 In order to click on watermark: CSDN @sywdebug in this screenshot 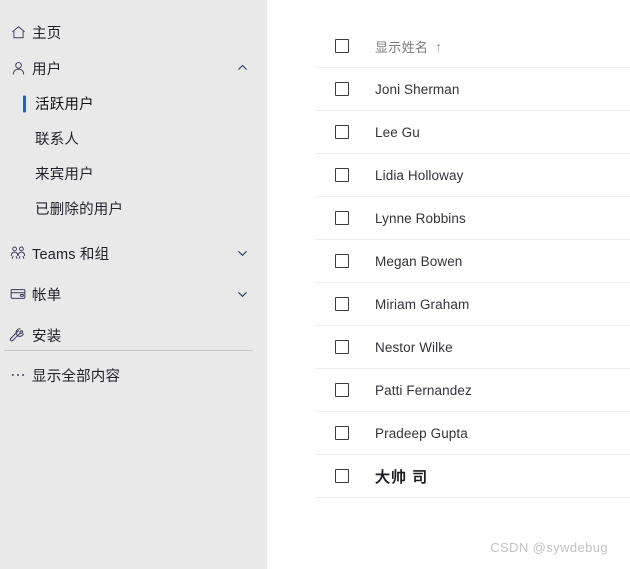, I will do `click(549, 547)`.